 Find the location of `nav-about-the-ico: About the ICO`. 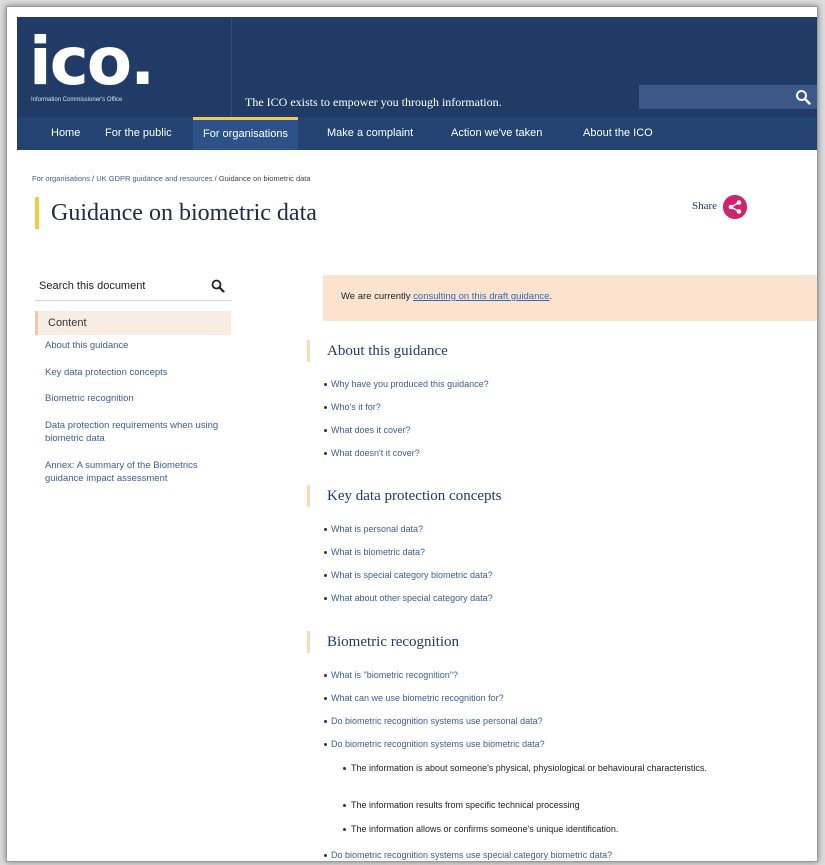

nav-about-the-ico: About the ICO is located at coordinates (618, 133).